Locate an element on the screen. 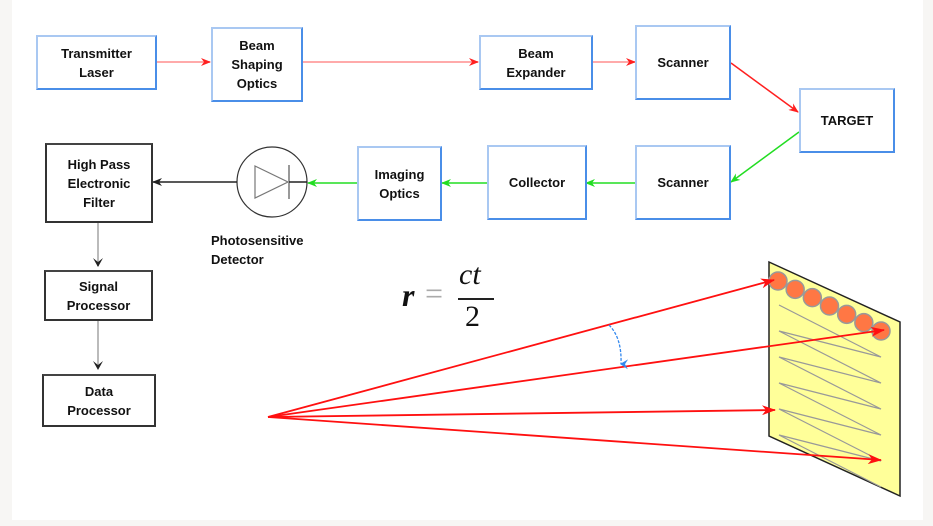 This screenshot has height=526, width=933. edge-target-to-scanner is located at coordinates (765, 157).